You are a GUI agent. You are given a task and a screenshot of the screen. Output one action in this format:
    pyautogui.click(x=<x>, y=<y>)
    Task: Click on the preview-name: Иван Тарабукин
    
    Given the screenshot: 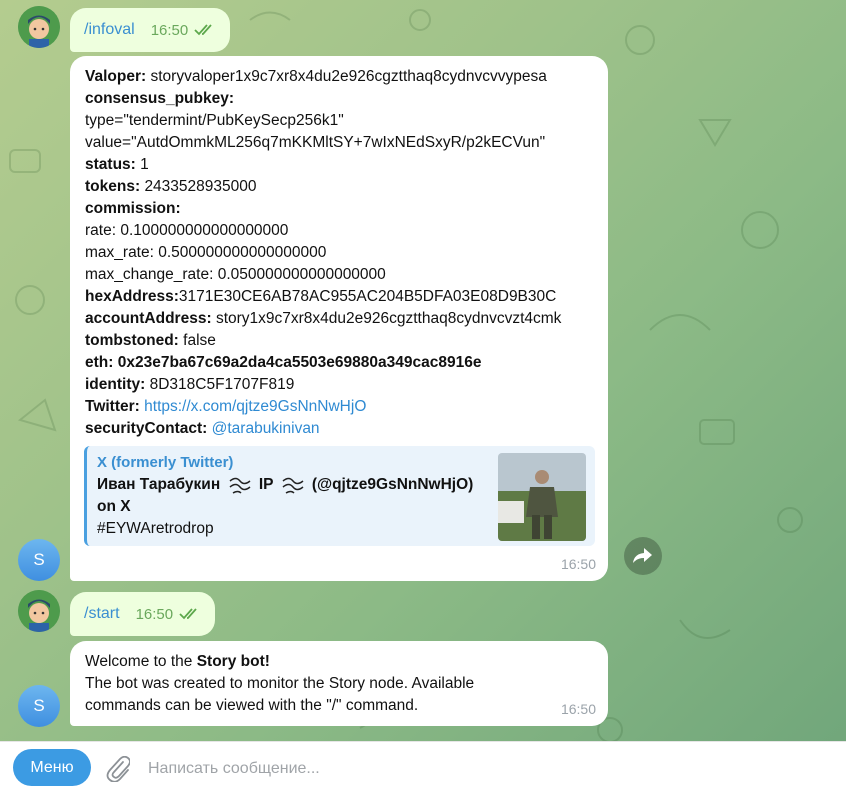 What is the action you would take?
    pyautogui.click(x=159, y=484)
    